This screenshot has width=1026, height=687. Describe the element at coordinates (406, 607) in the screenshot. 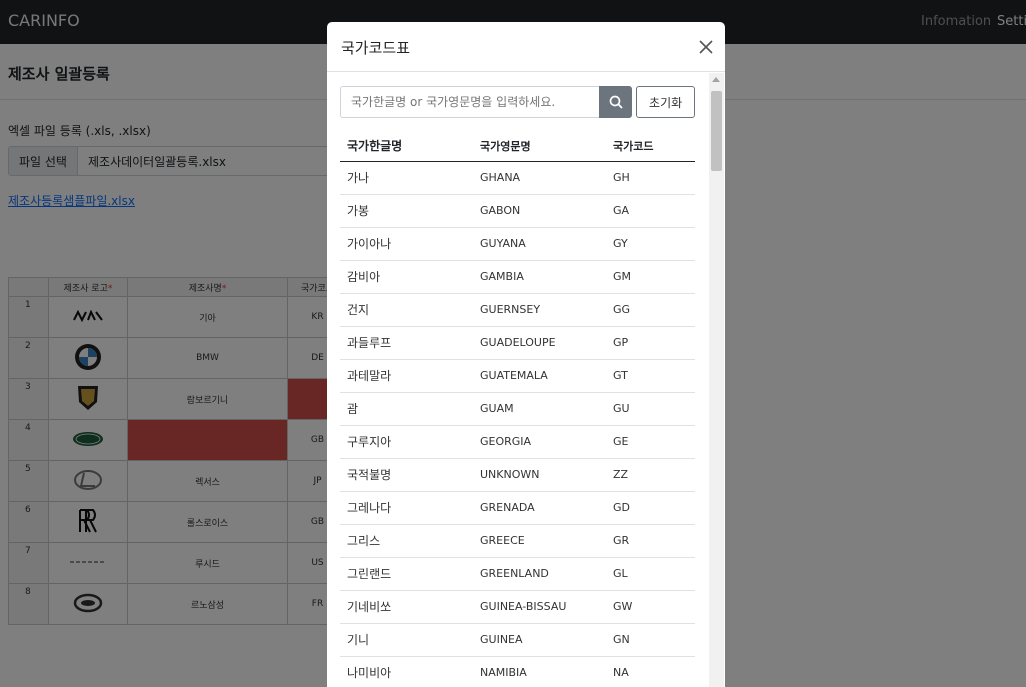

I see `country-korean-name: 기네비쏘` at that location.